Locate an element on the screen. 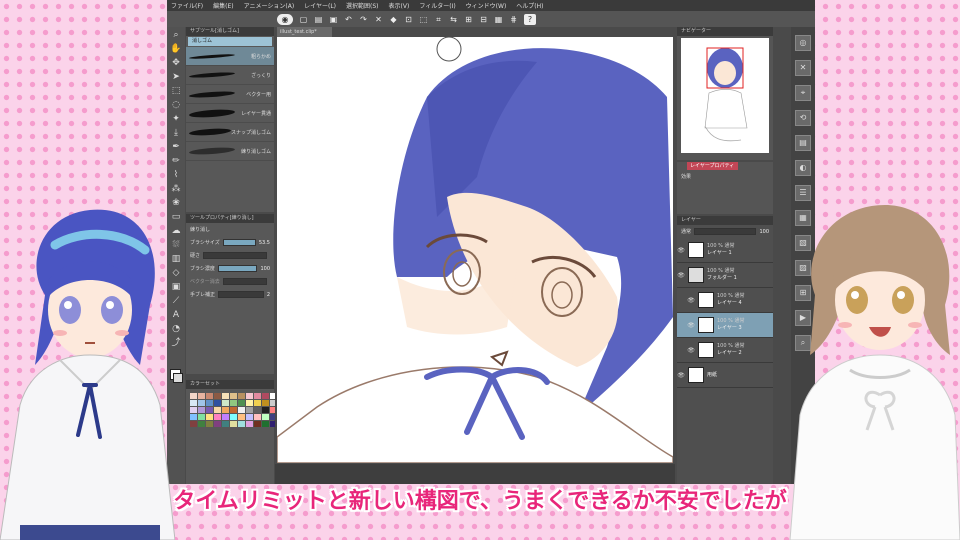 This screenshot has width=960, height=540. prop-row: ブラシ濃度 100 is located at coordinates (230, 268).